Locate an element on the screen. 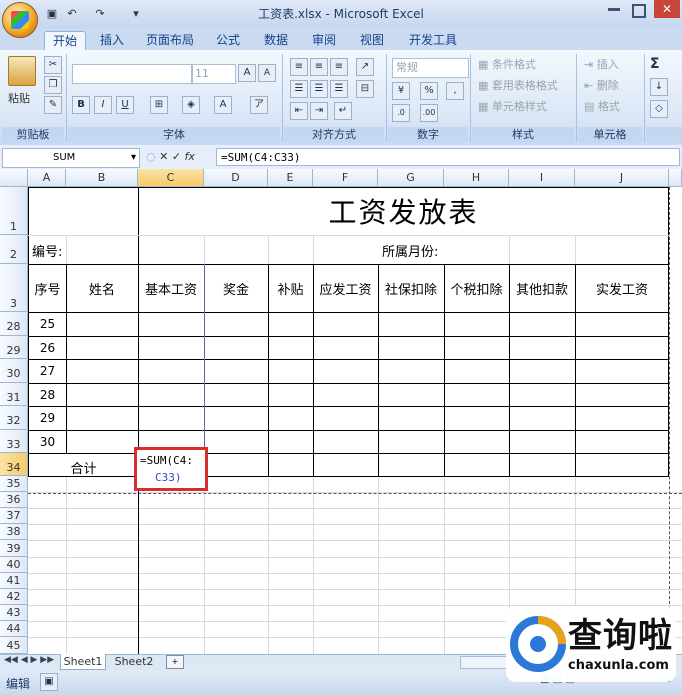 Image resolution: width=682 pixels, height=695 pixels. tab-data: 数据 is located at coordinates (276, 40).